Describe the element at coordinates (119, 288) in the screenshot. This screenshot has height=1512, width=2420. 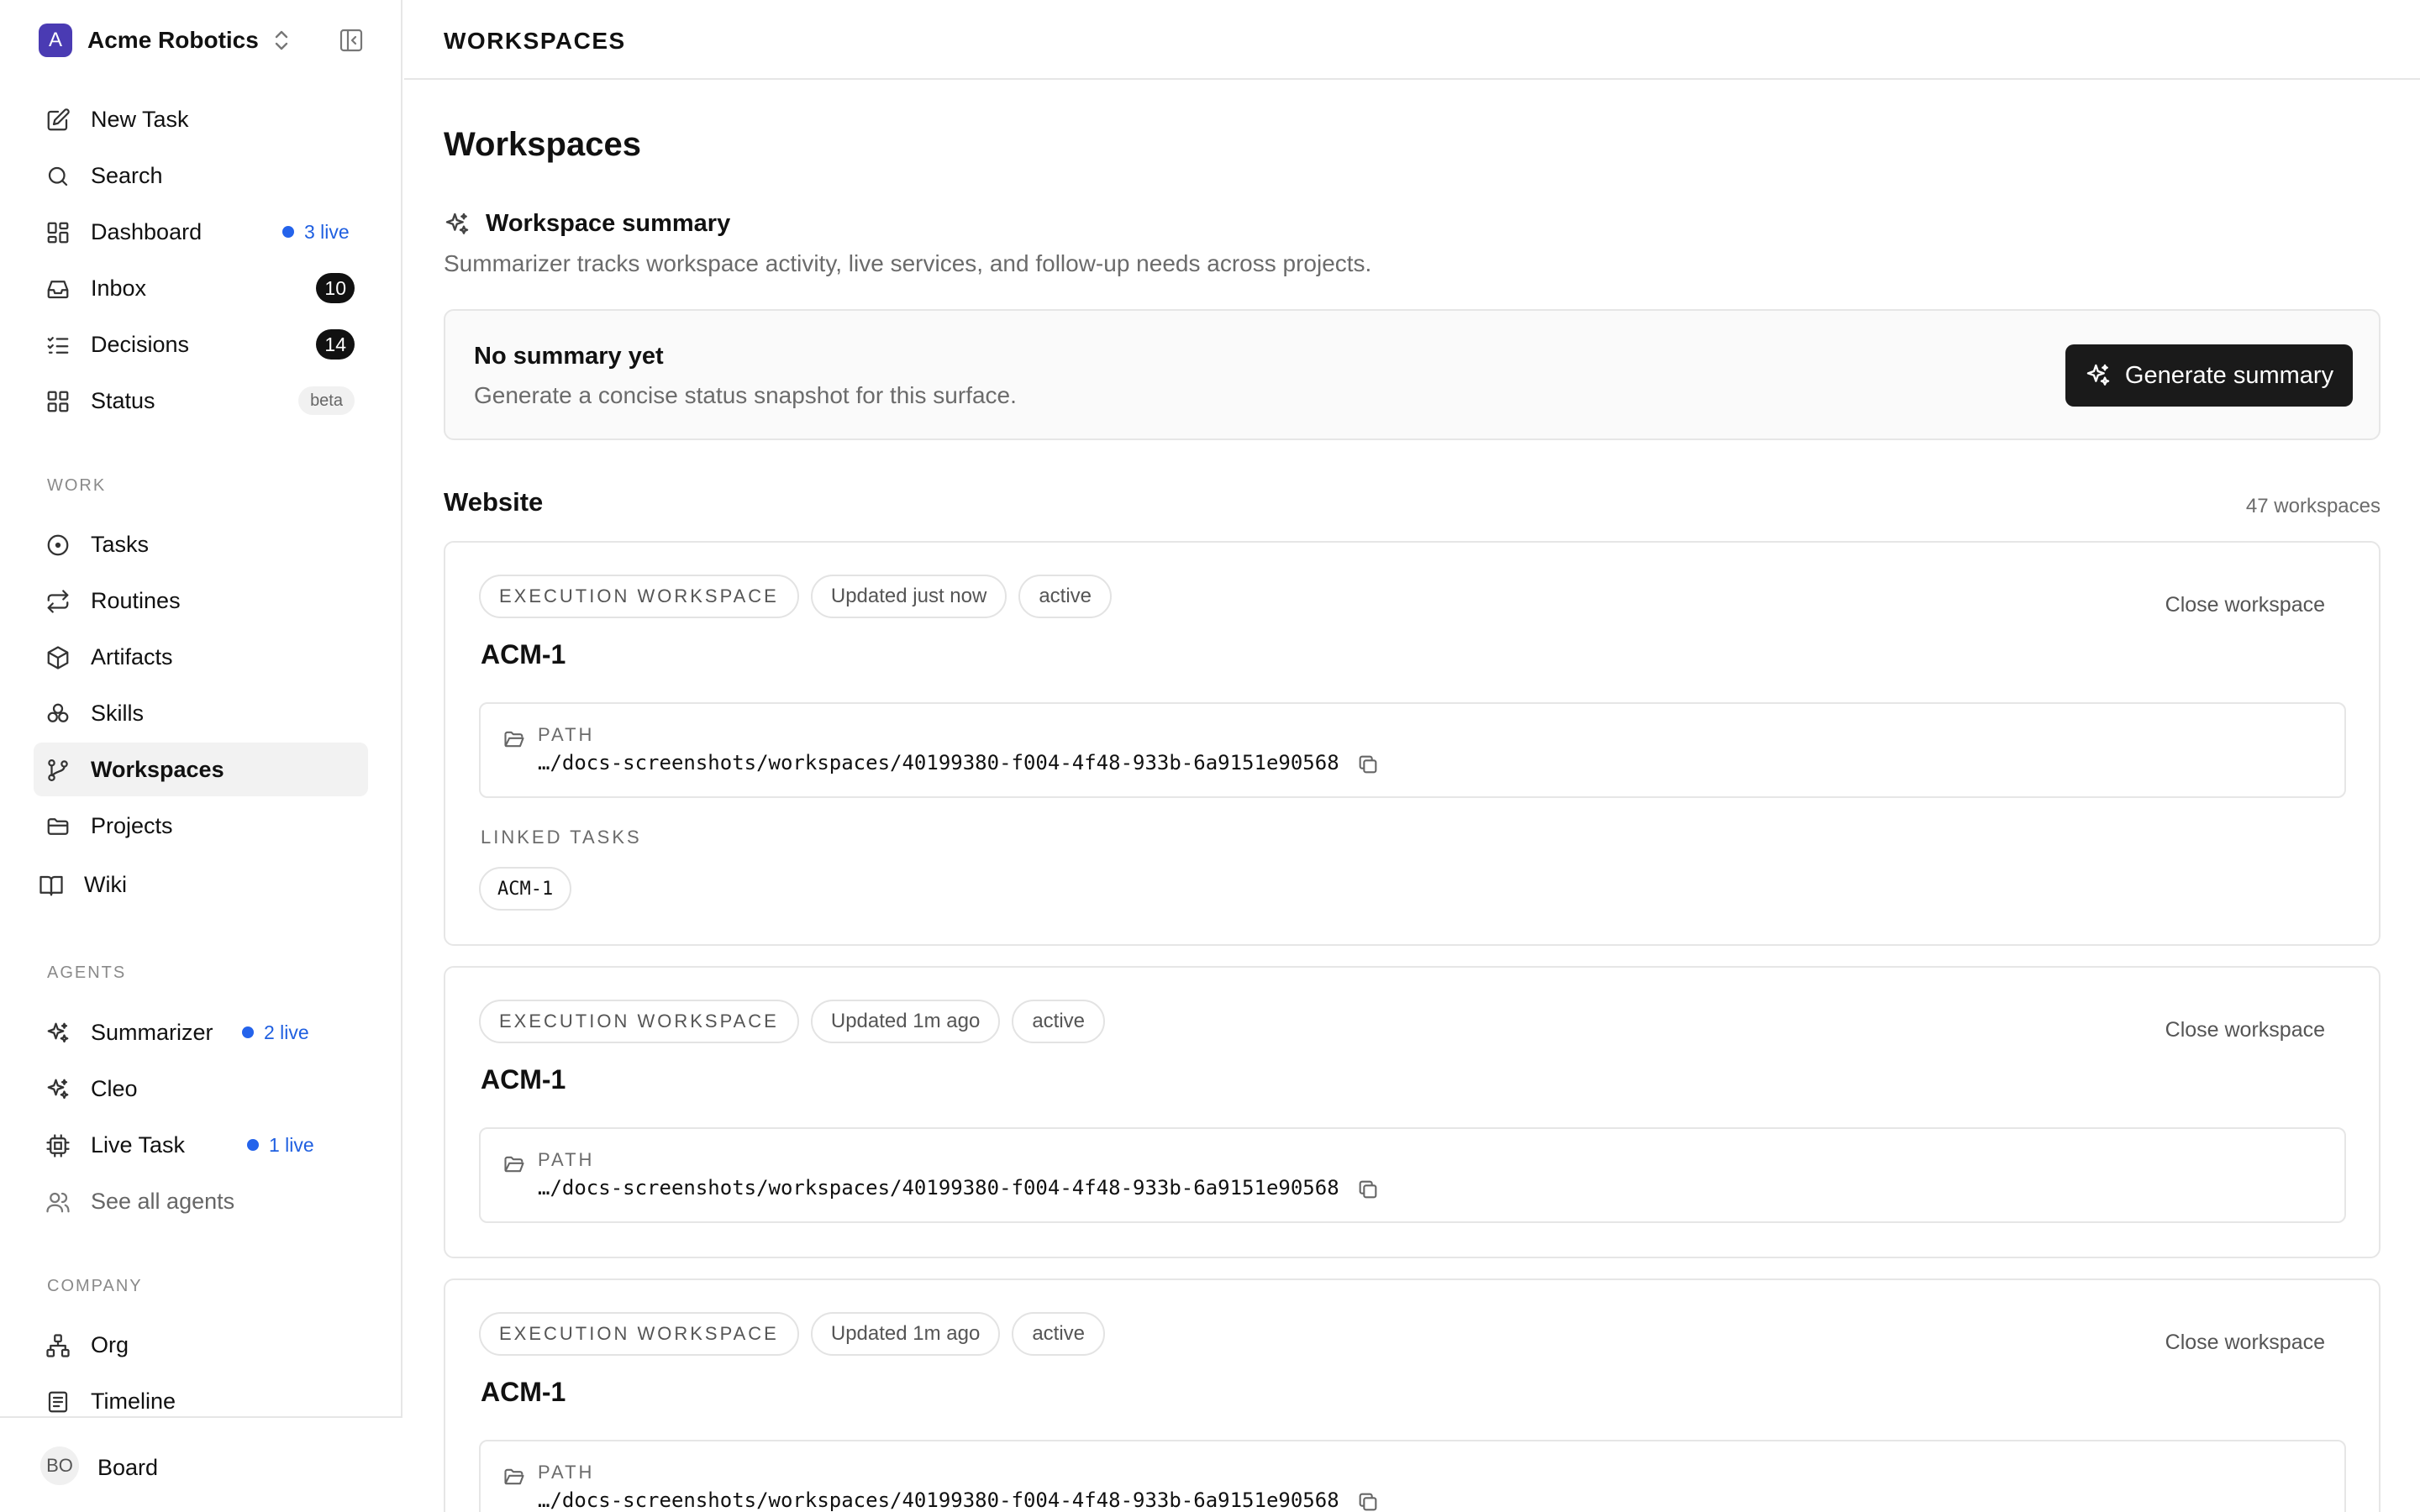
I see `nav-label: Inbox` at that location.